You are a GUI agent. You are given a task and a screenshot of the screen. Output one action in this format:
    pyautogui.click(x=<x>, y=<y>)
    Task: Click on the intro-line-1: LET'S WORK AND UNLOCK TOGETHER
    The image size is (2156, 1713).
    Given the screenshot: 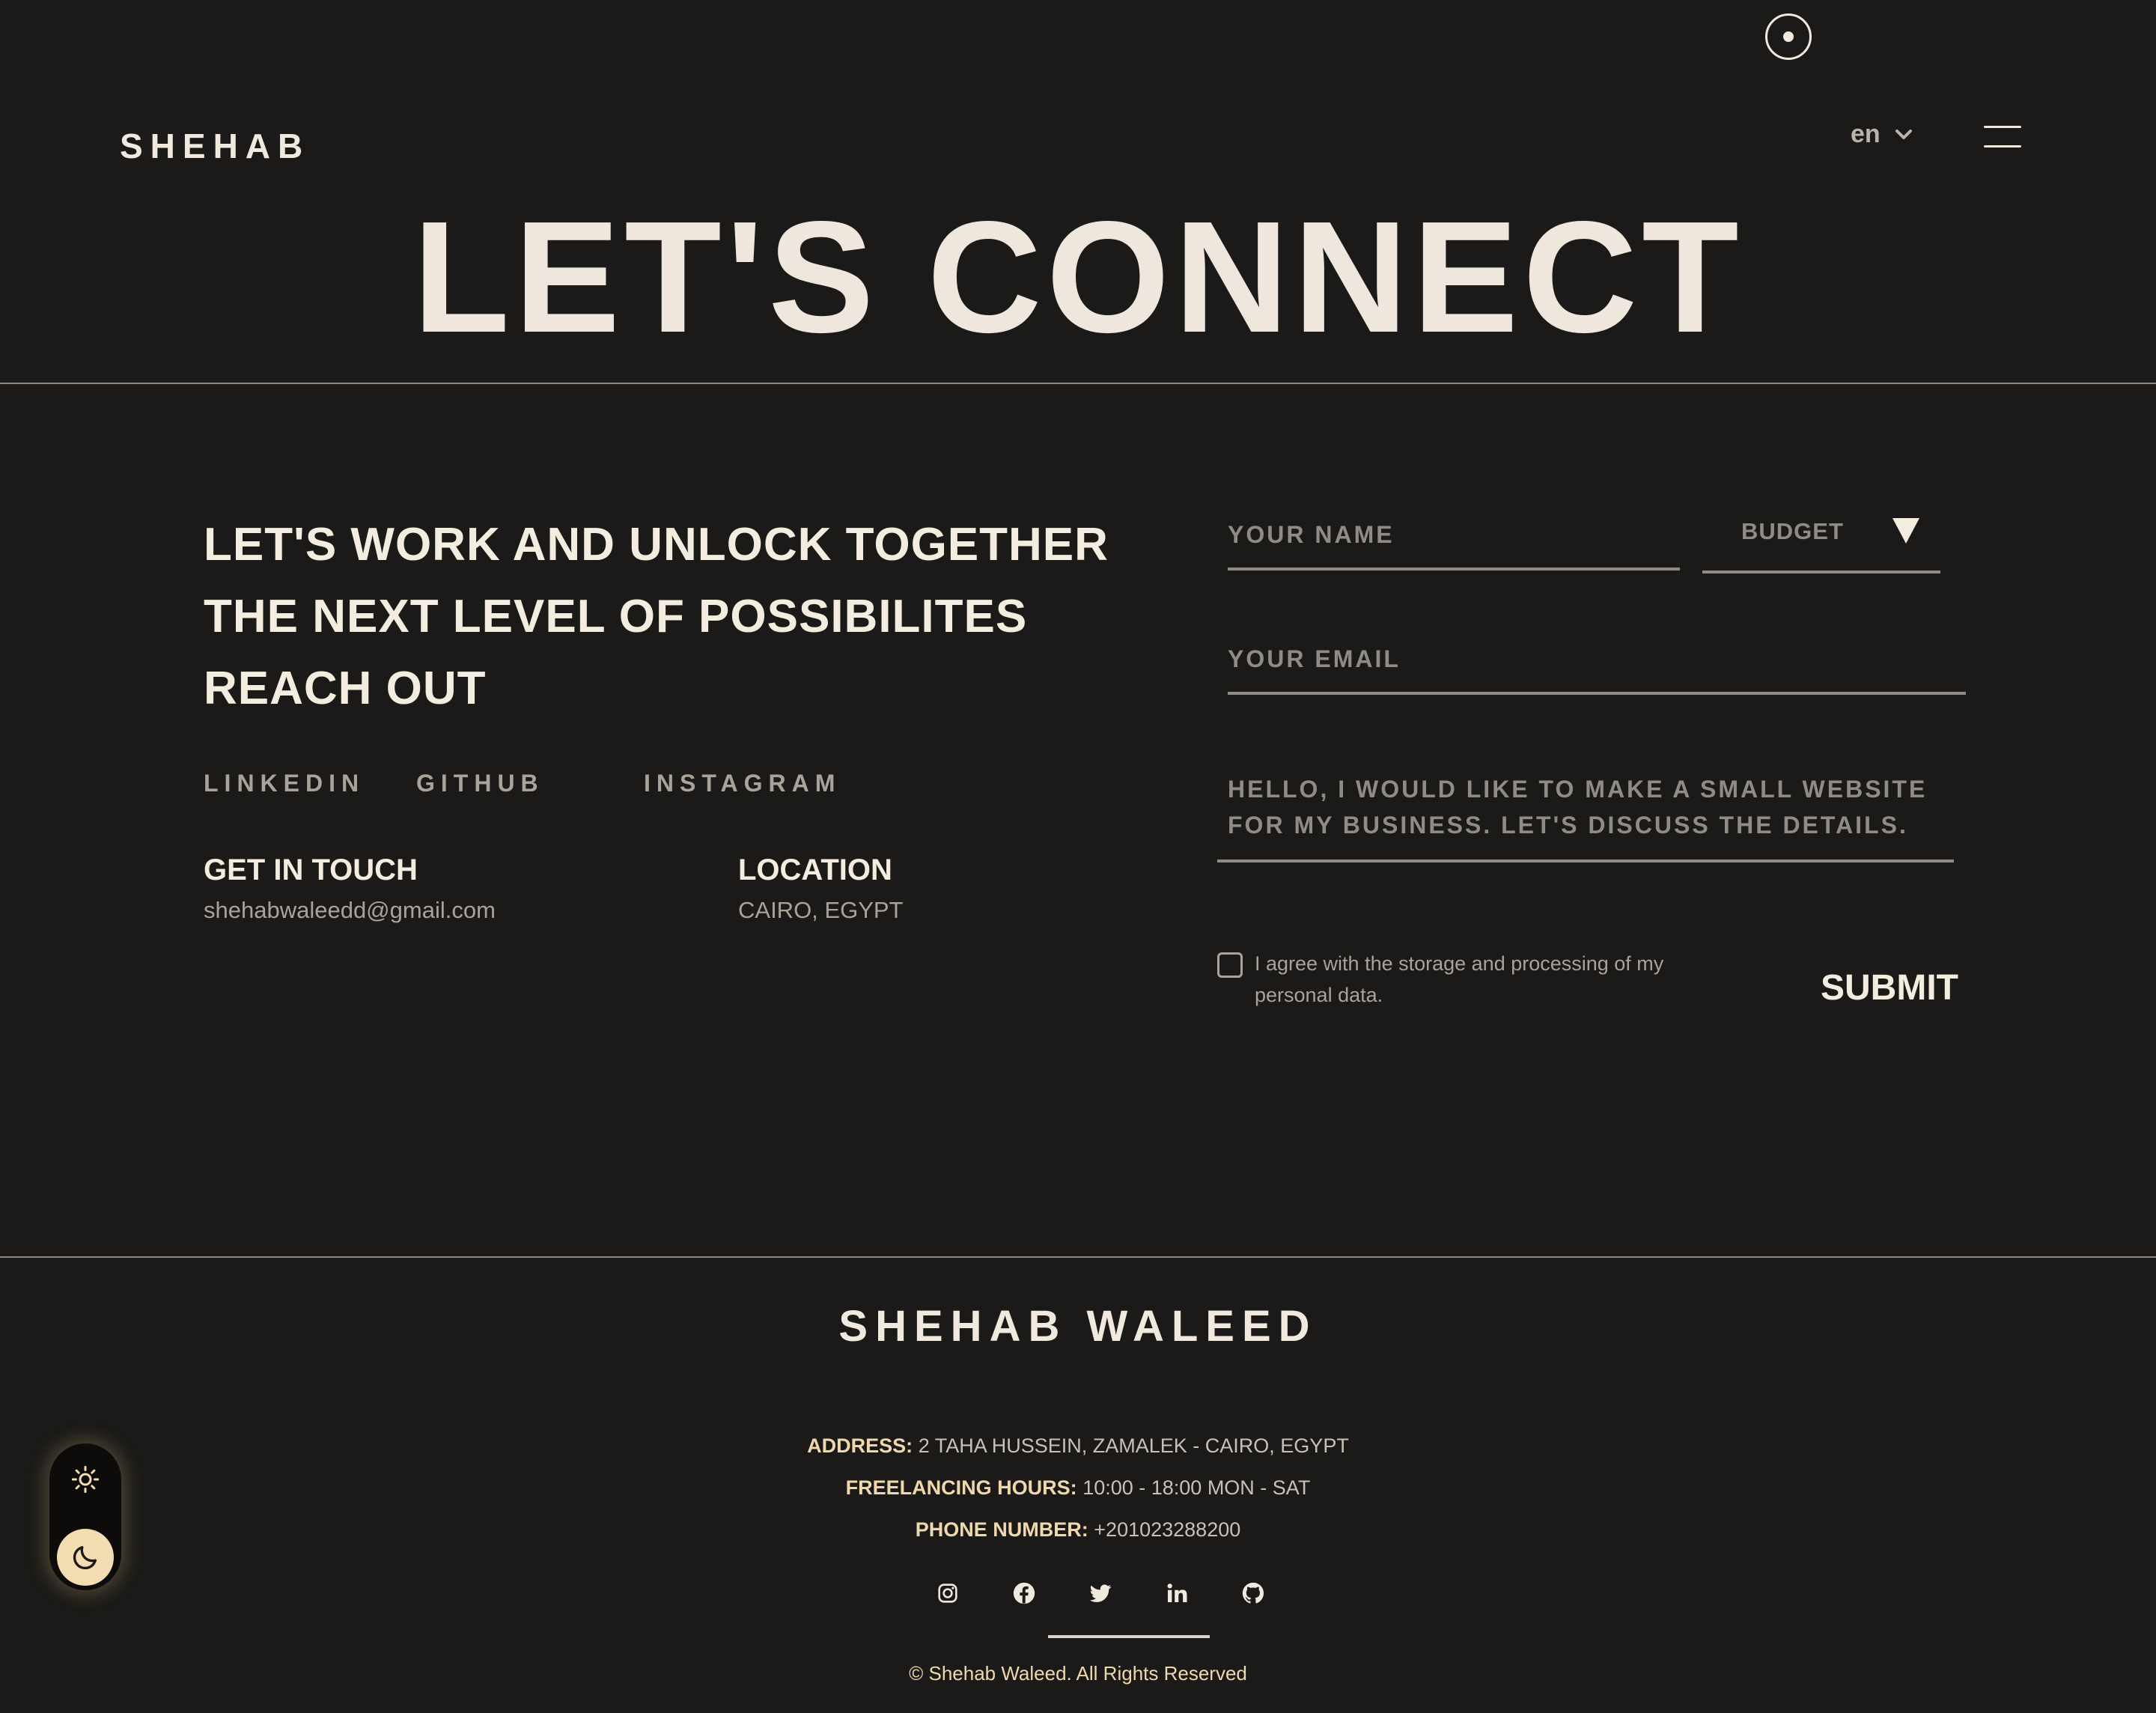 What is the action you would take?
    pyautogui.click(x=656, y=545)
    